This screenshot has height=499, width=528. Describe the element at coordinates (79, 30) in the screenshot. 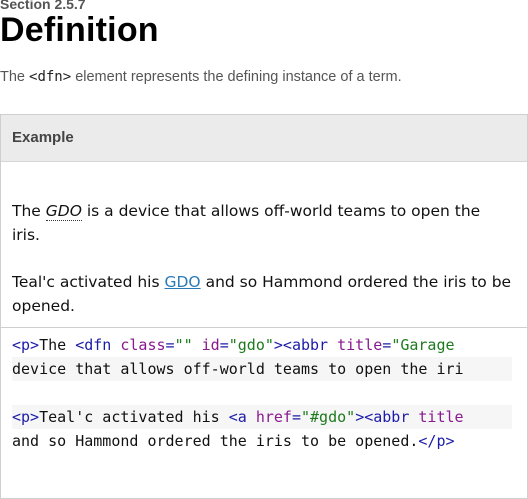

I see `page-title: Definition` at that location.